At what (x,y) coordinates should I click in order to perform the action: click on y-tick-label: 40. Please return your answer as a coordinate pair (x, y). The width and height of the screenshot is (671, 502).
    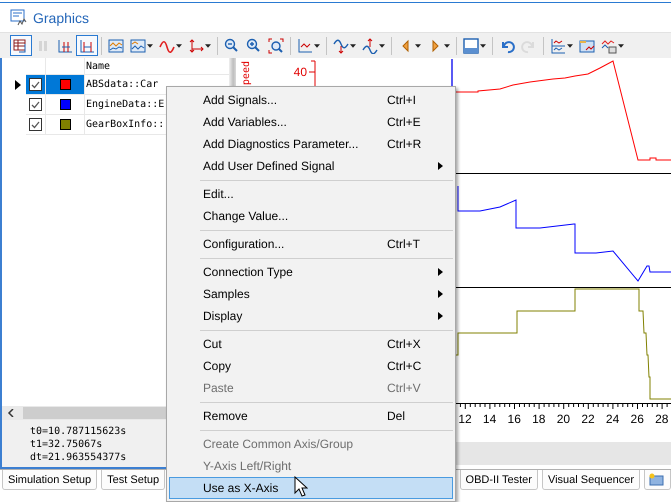
    Looking at the image, I should click on (300, 72).